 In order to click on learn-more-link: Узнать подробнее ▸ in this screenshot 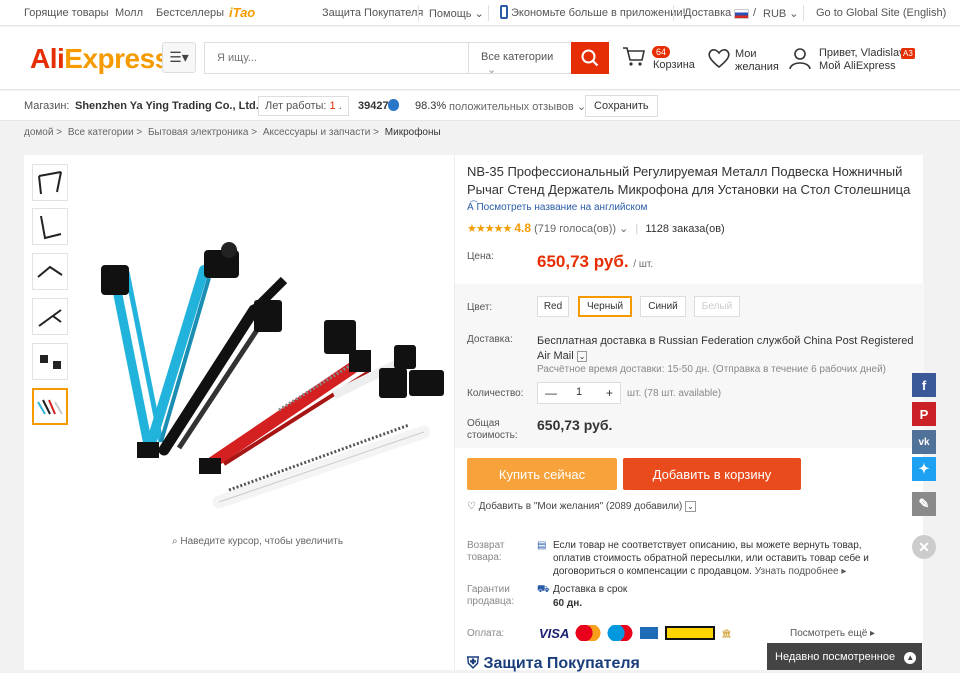, I will do `click(801, 571)`.